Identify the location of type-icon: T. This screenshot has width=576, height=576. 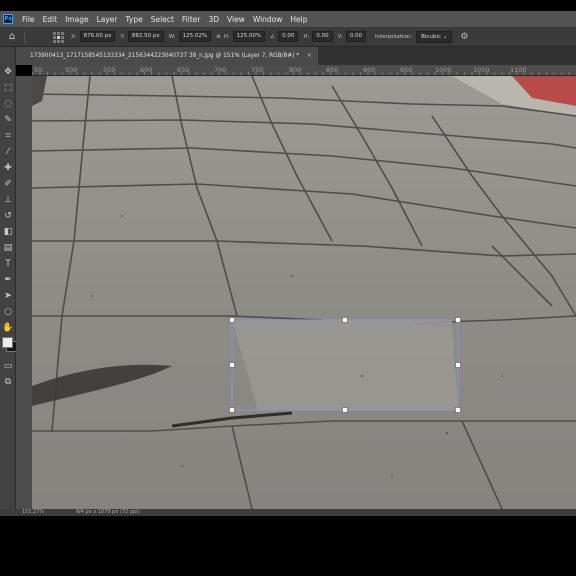
(8, 264).